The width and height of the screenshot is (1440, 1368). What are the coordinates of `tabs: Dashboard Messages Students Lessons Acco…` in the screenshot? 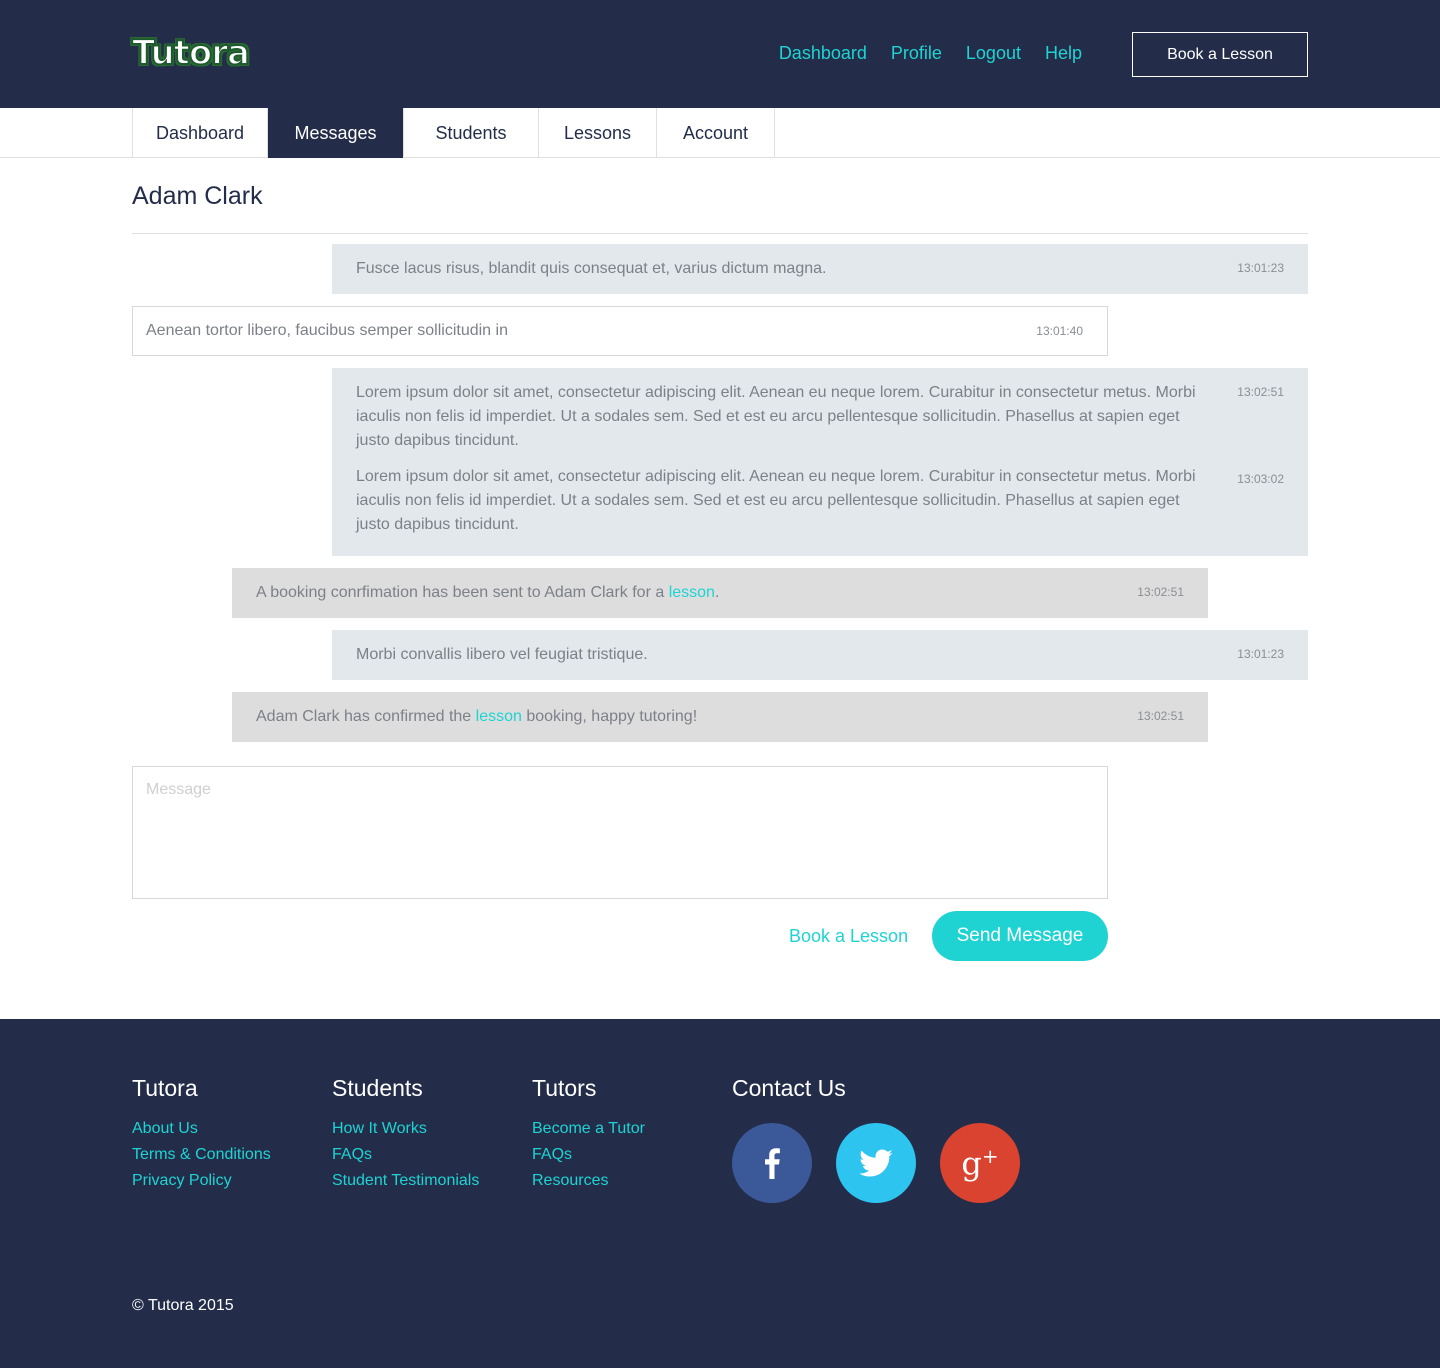 It's located at (453, 133).